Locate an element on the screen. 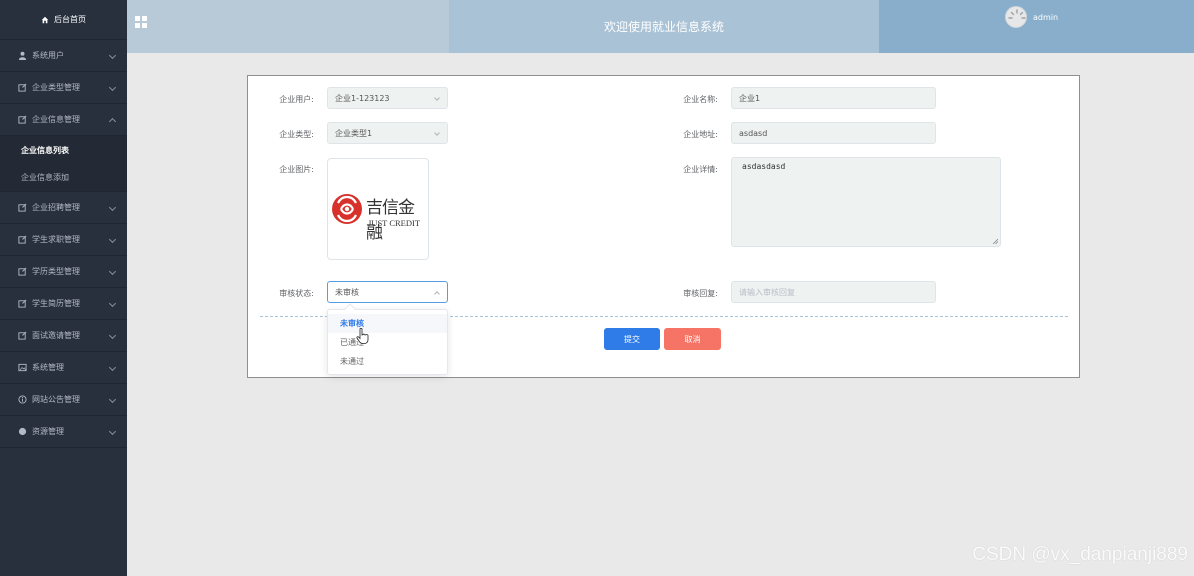 The width and height of the screenshot is (1194, 576). sidebar-item-label: 企业信息管理 is located at coordinates (56, 119).